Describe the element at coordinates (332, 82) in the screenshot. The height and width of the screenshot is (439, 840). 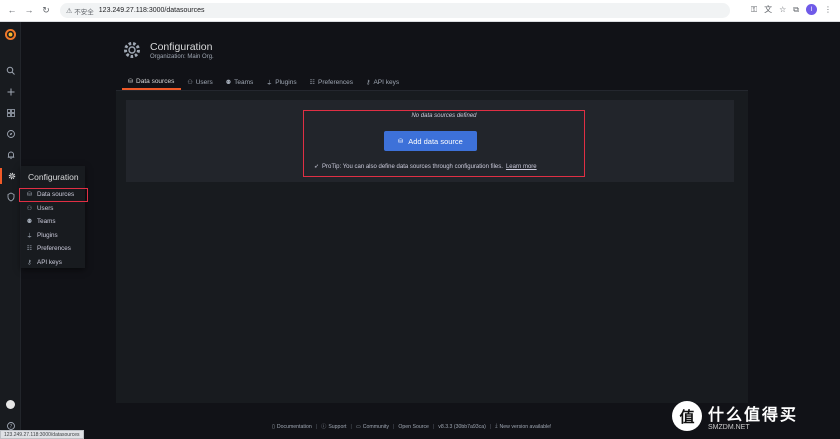
I see `tab-preferences: ☷ Preferences` at that location.